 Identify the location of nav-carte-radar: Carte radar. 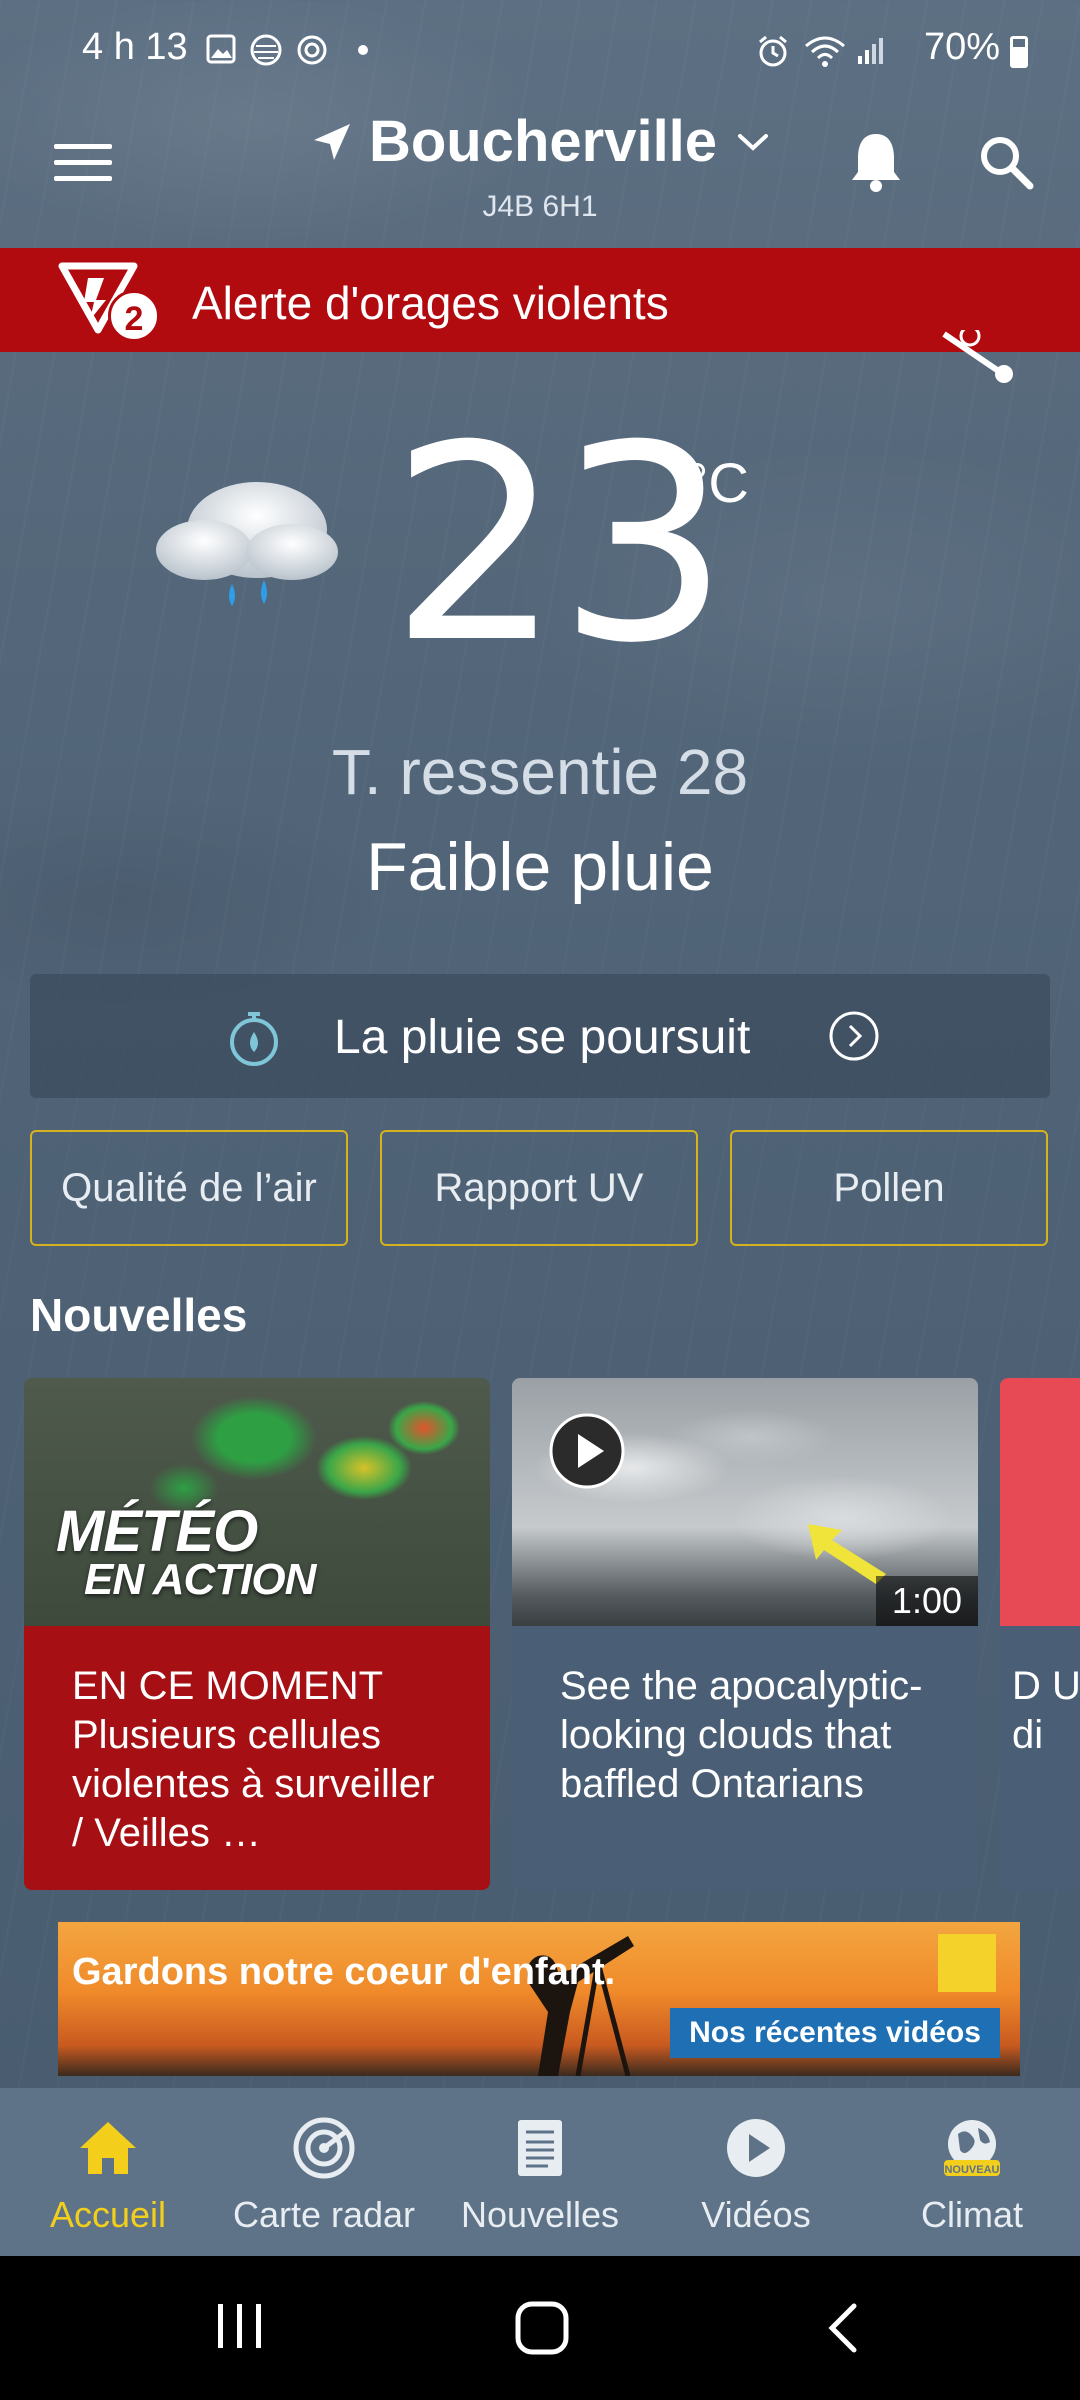
(324, 2172).